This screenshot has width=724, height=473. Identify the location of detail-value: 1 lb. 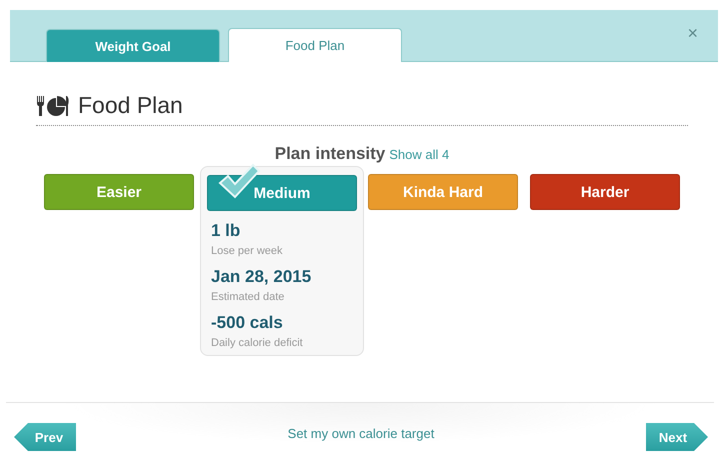
(226, 231).